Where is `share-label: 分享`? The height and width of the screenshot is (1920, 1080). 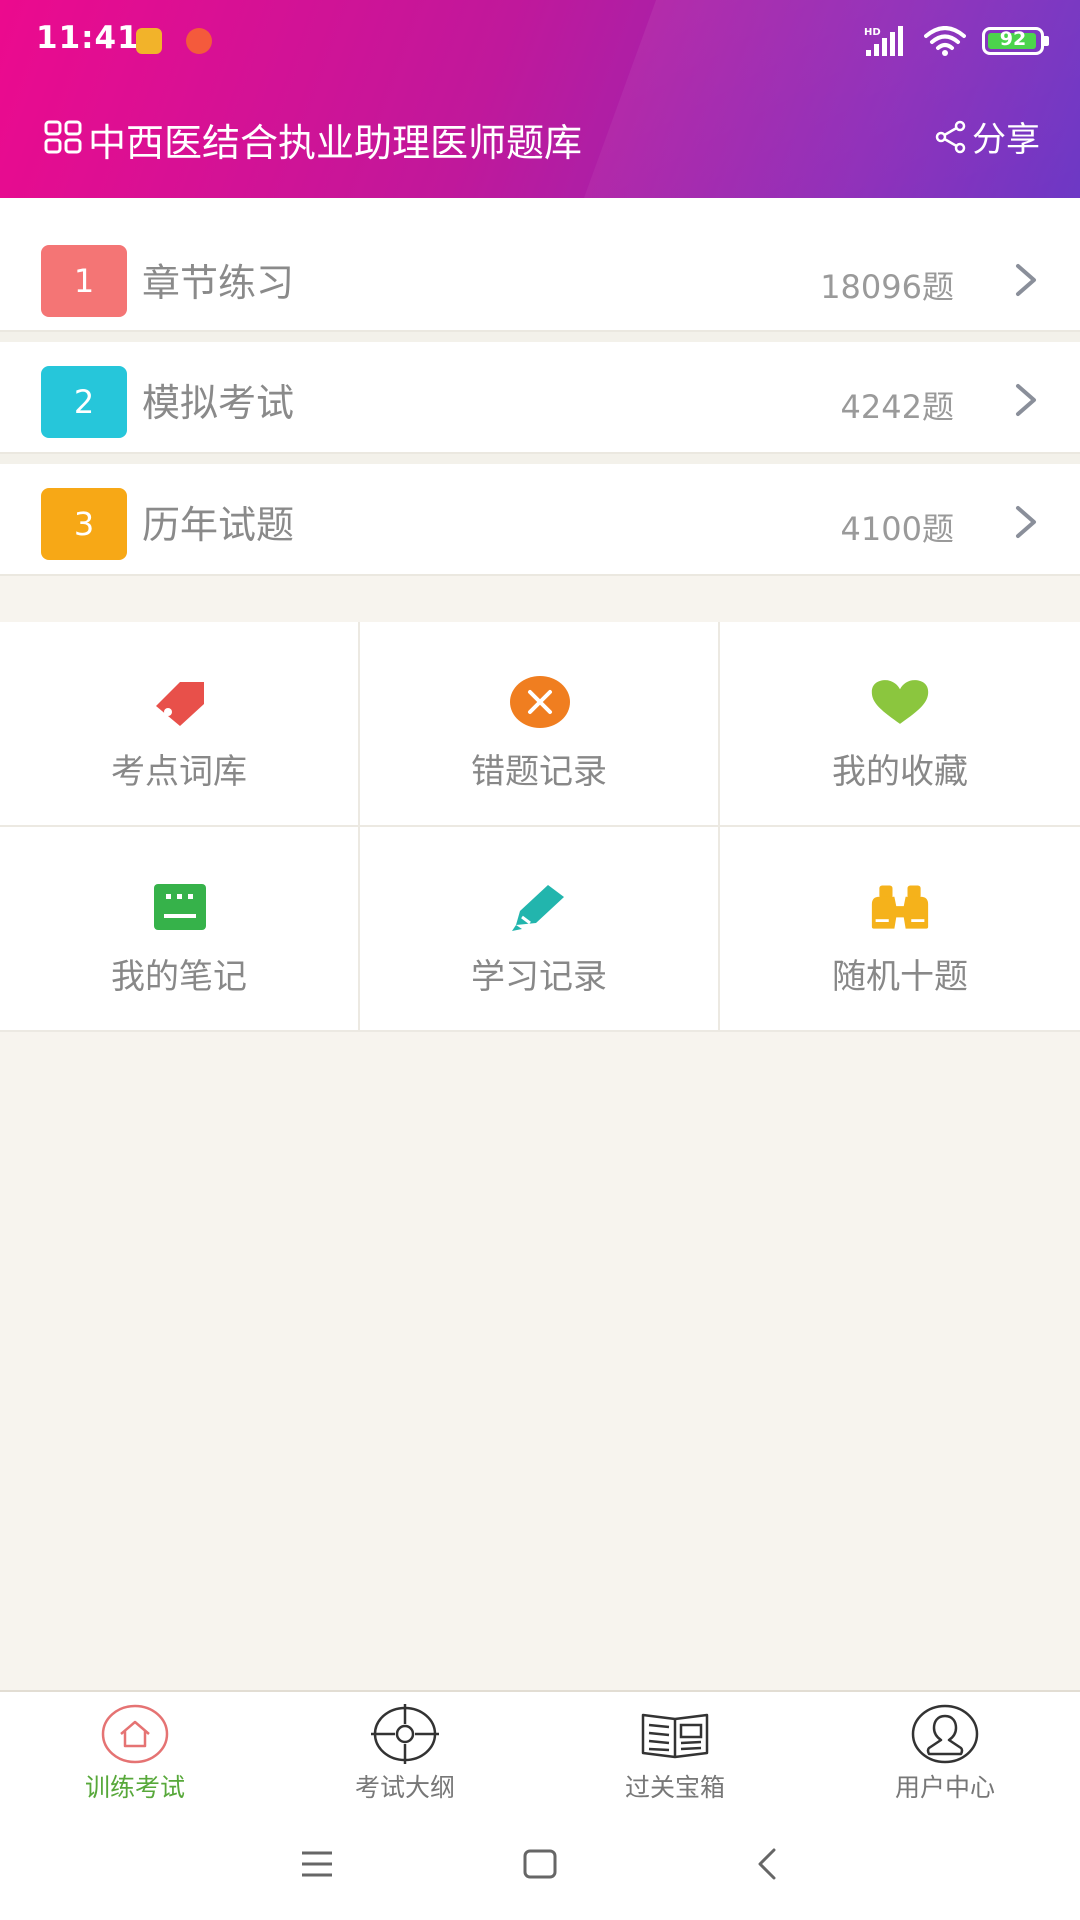
share-label: 分享 is located at coordinates (1006, 140).